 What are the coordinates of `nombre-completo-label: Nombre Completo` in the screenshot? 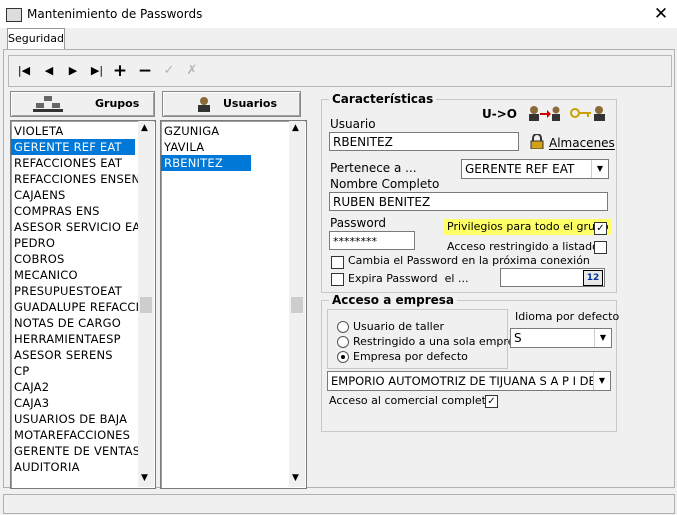 It's located at (385, 184).